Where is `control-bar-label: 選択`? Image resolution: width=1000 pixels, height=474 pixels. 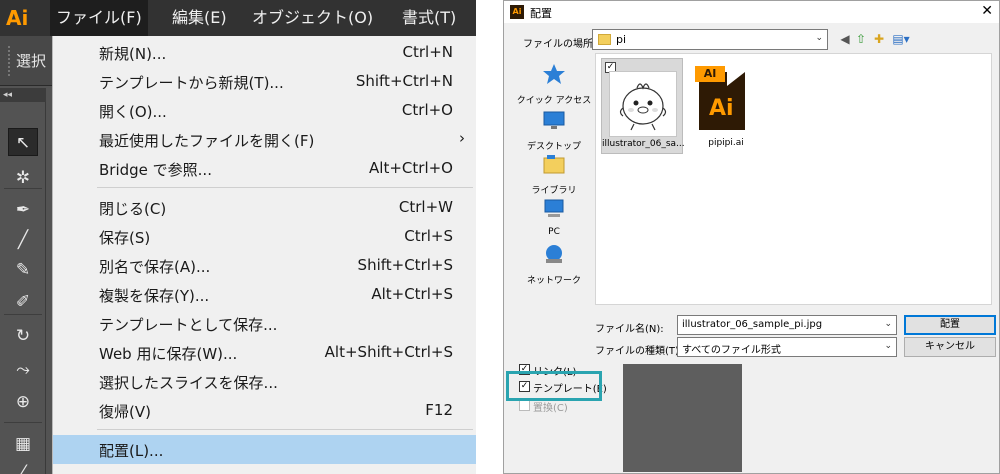
control-bar-label: 選択 is located at coordinates (31, 61).